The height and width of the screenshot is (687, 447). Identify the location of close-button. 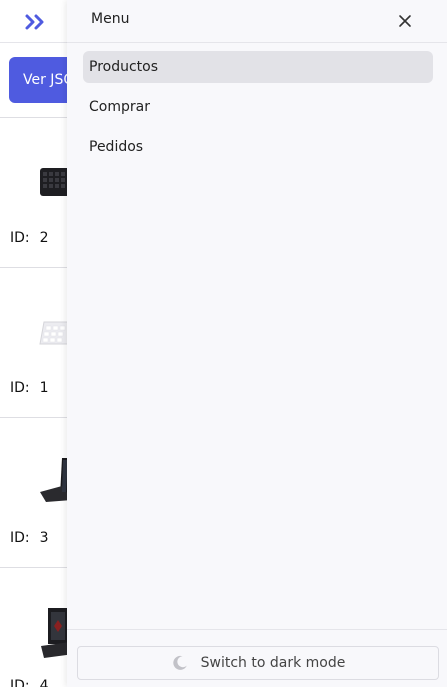
(405, 21).